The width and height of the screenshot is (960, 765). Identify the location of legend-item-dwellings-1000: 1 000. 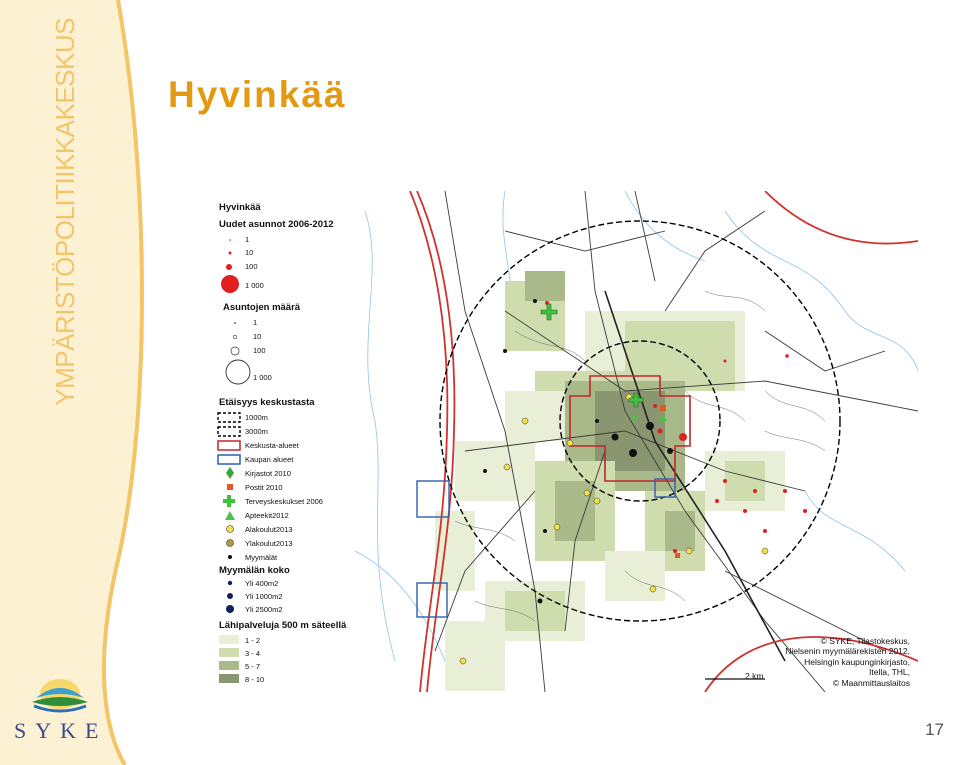
(277, 372).